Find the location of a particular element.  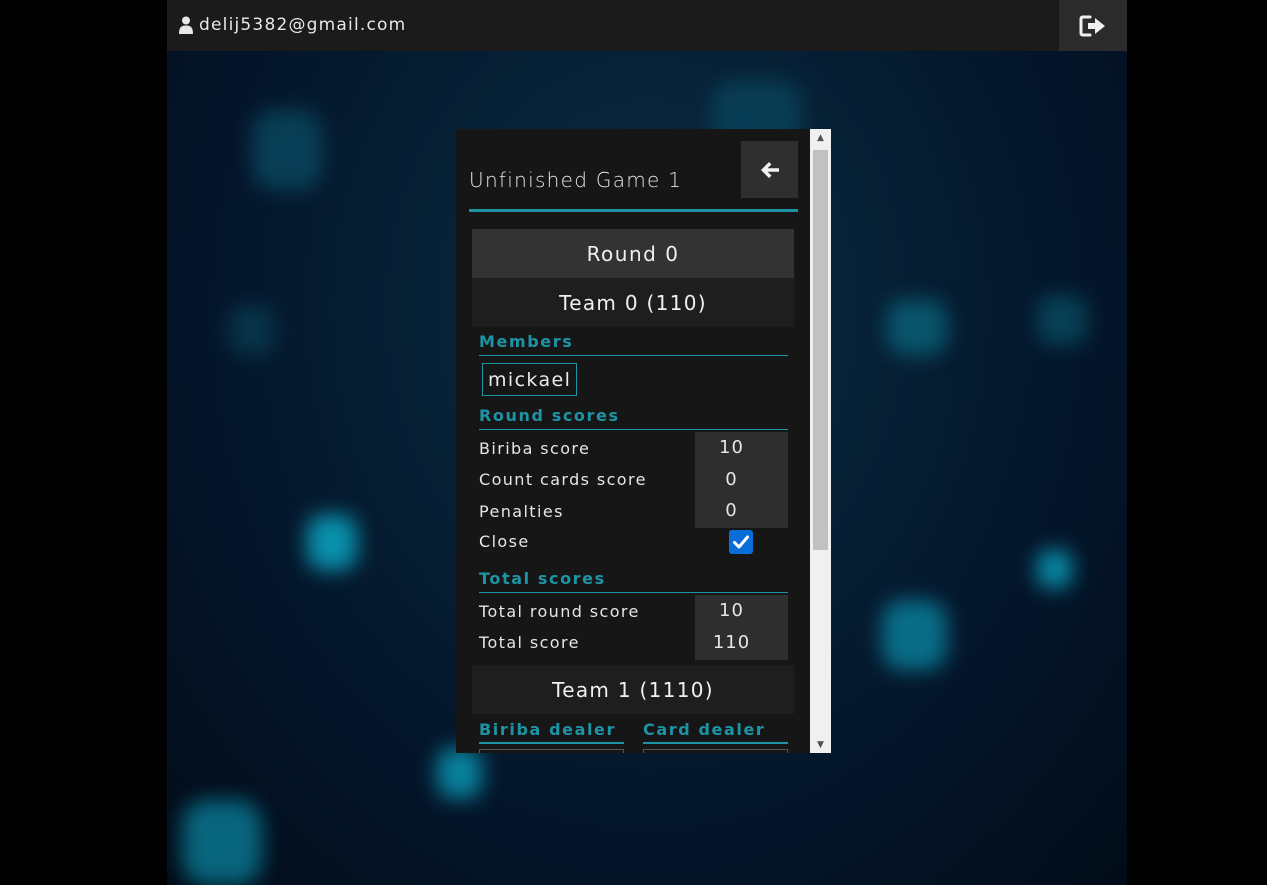

user-email: delij5382@gmail.com is located at coordinates (303, 25).